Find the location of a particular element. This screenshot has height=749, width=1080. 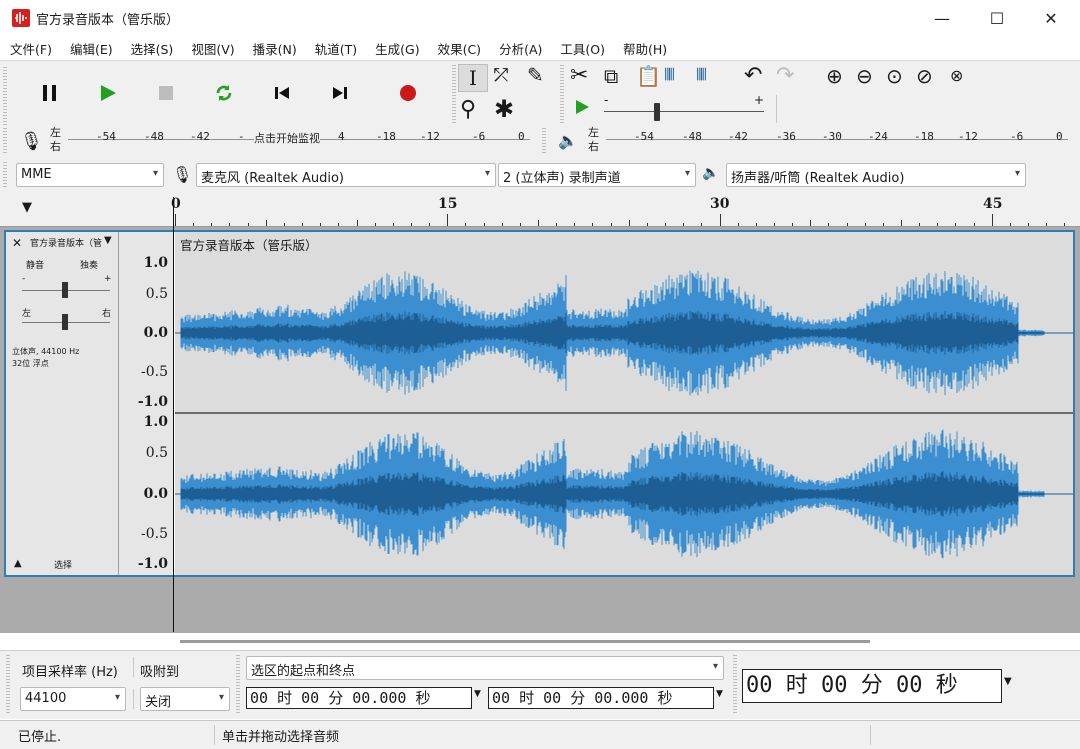

multi-tool-icon: ✱ is located at coordinates (504, 109).